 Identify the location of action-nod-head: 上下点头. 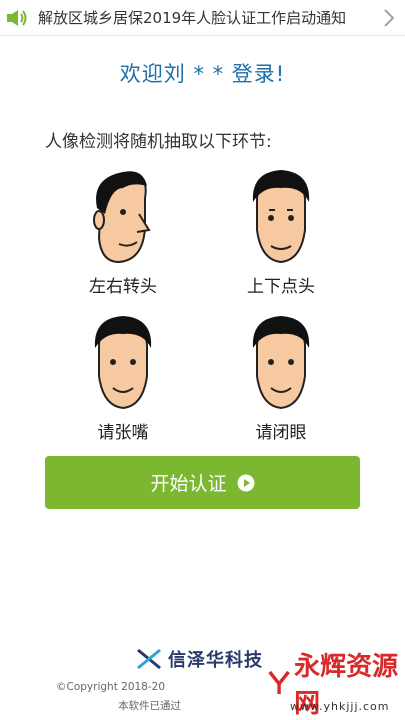
(281, 232).